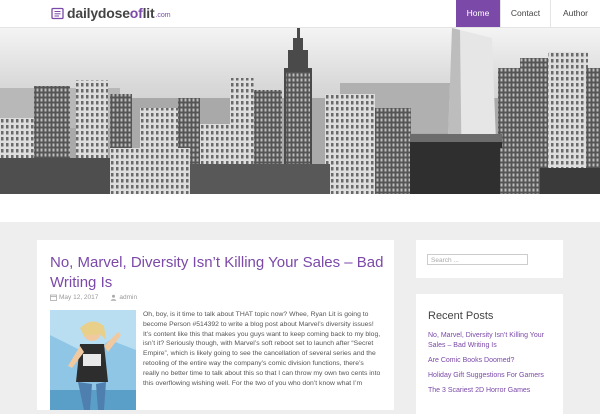 Image resolution: width=600 pixels, height=414 pixels. I want to click on calendar-icon, so click(53, 297).